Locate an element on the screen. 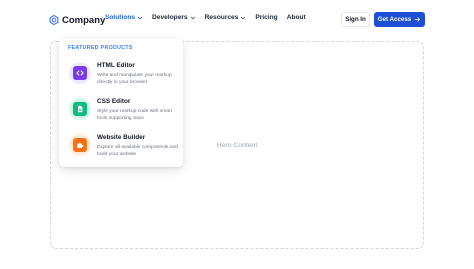 This screenshot has height=269, width=474. menu-pricing: Pricing is located at coordinates (266, 17).